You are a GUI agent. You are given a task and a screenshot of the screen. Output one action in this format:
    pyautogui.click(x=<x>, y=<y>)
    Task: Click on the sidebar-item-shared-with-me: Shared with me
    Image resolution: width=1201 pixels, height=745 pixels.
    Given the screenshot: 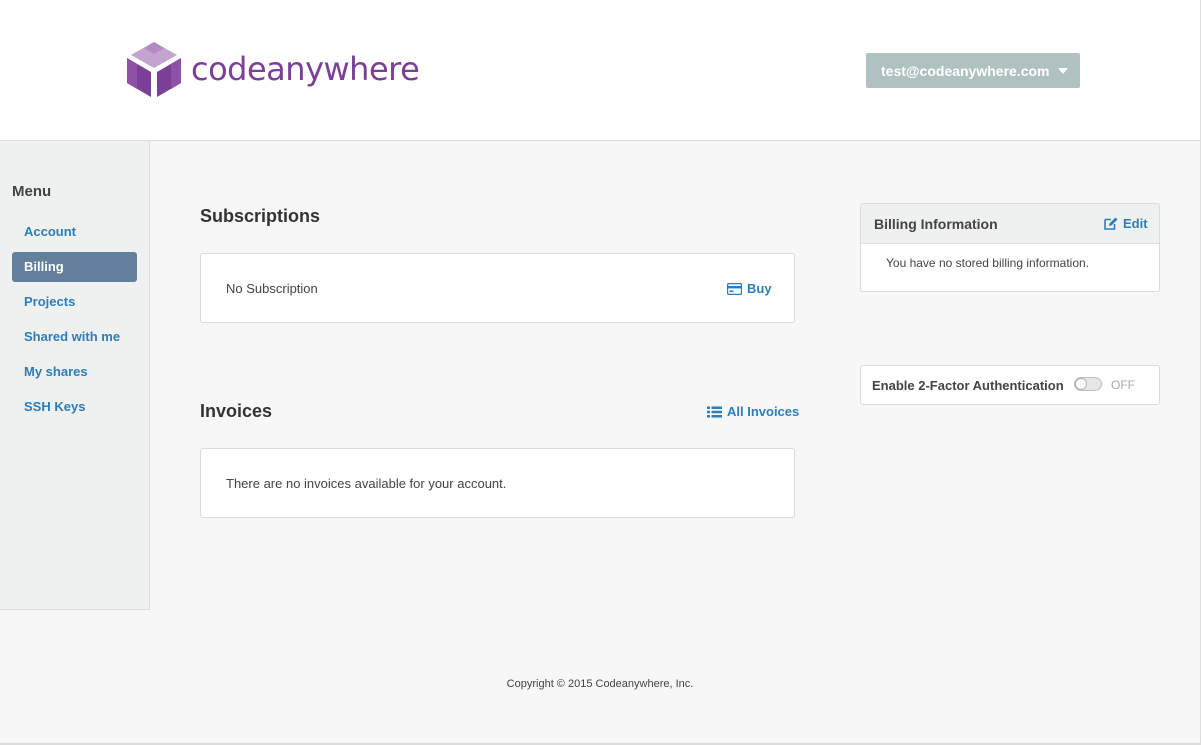 What is the action you would take?
    pyautogui.click(x=74, y=337)
    